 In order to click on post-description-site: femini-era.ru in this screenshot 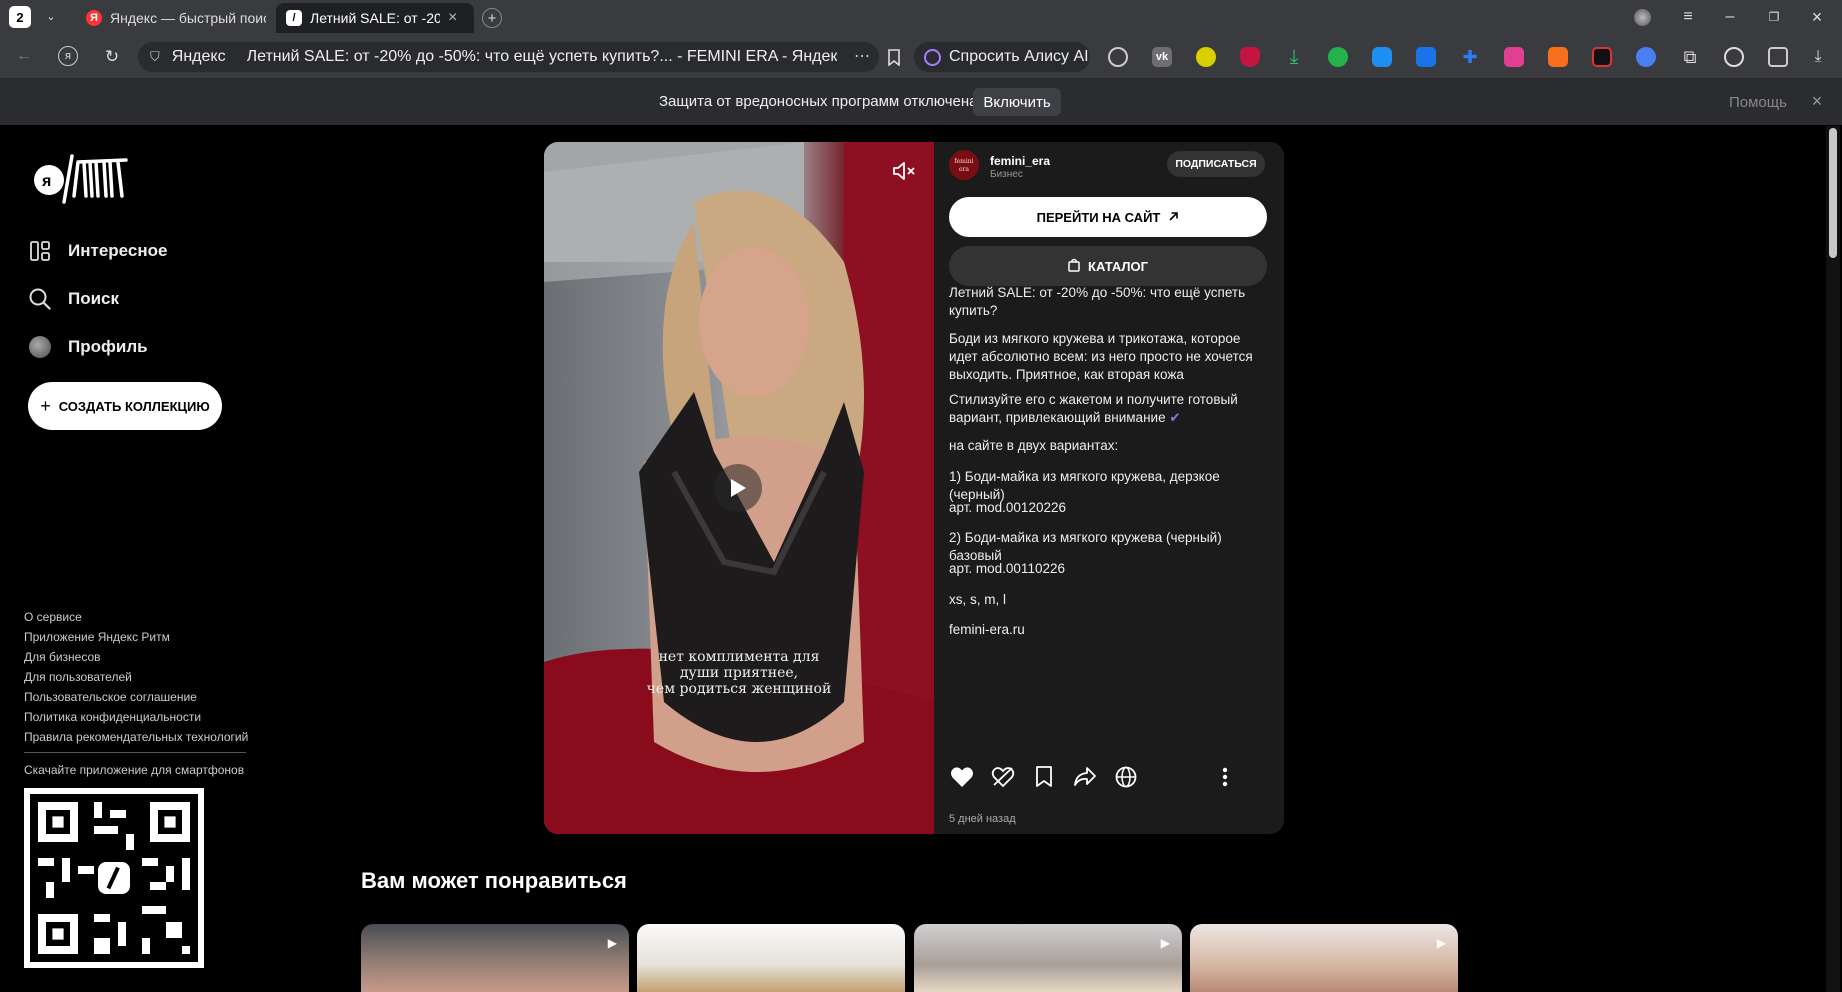, I will do `click(1109, 630)`.